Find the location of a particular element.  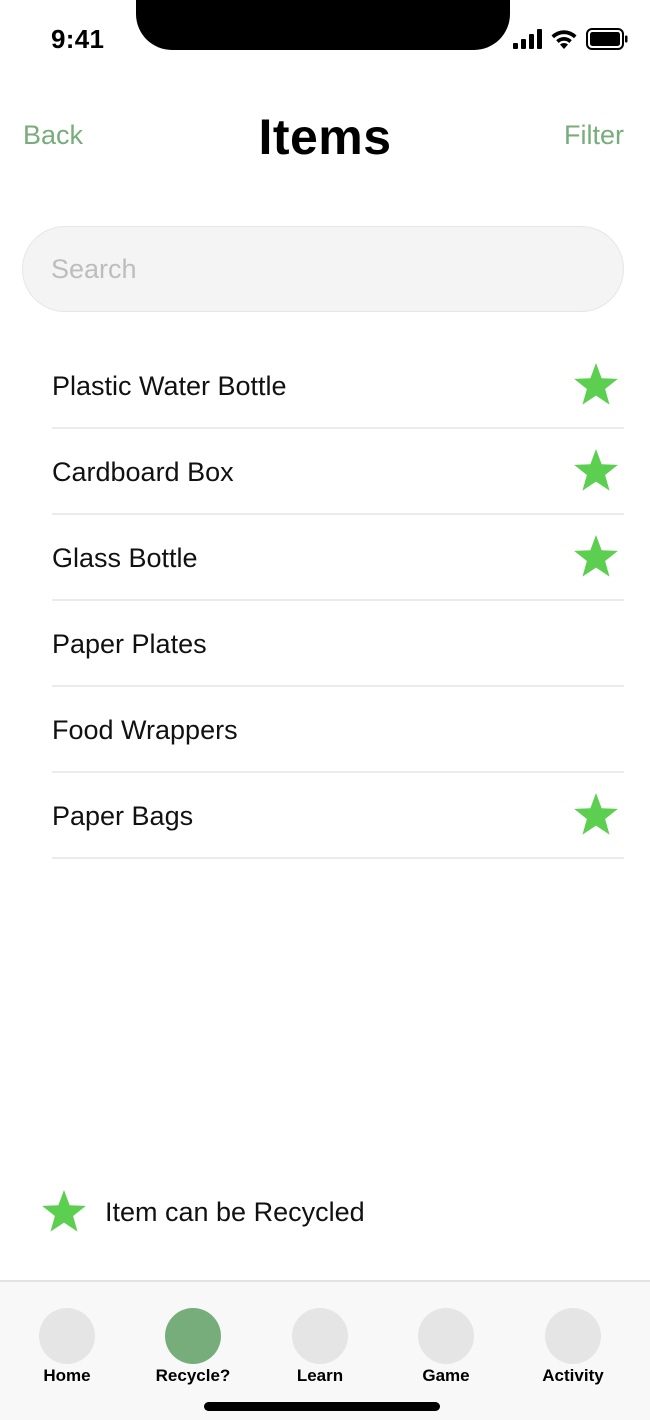

recyclable-legend: Item can be Recycled is located at coordinates (202, 1212).